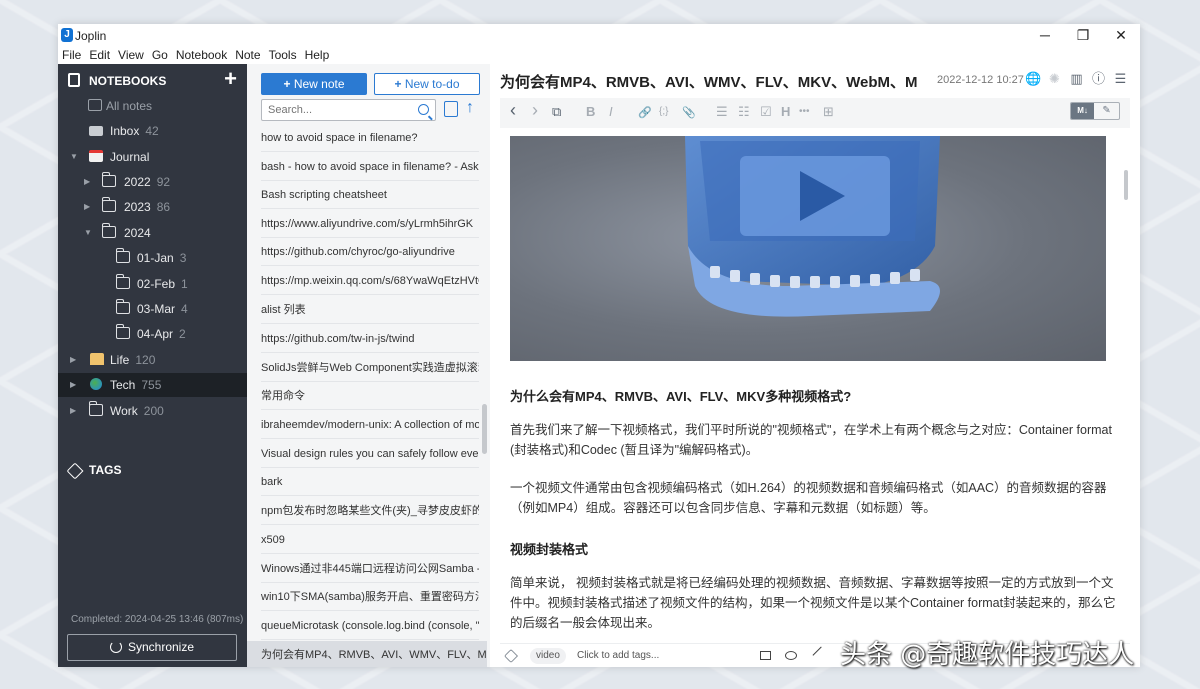 The width and height of the screenshot is (1200, 689). I want to click on sidebar-item-tech: ▶ Tech 755, so click(152, 385).